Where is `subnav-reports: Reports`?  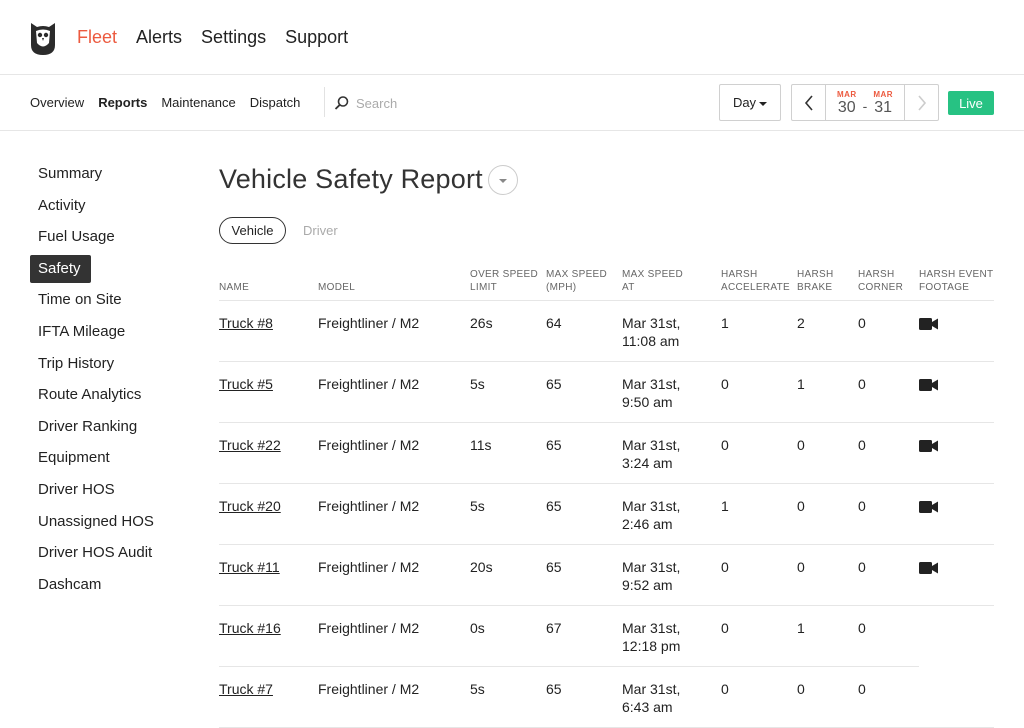
subnav-reports: Reports is located at coordinates (122, 103).